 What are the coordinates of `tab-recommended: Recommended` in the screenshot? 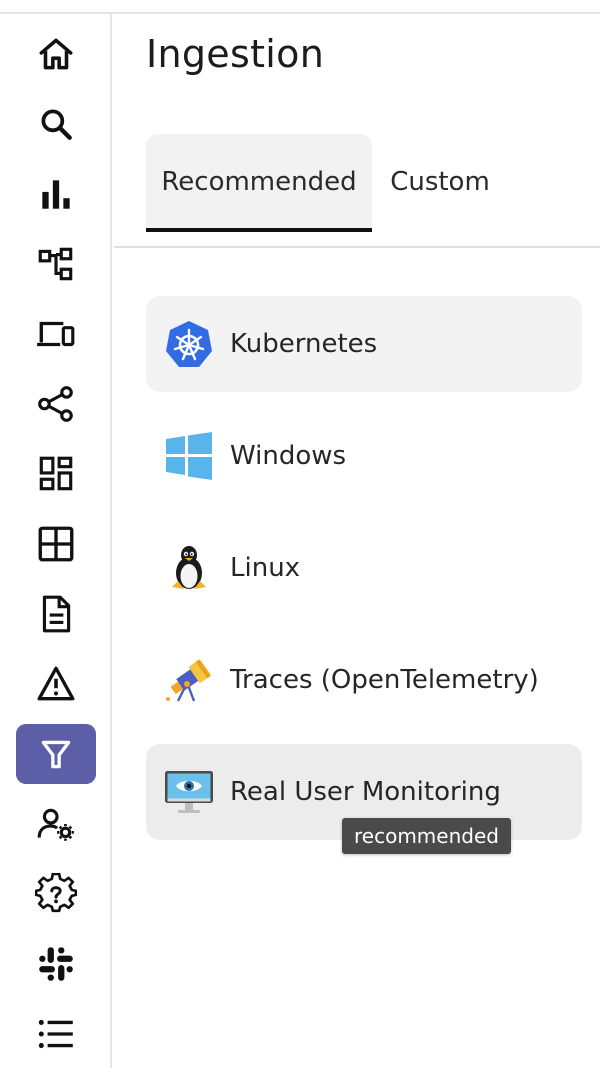 It's located at (259, 183).